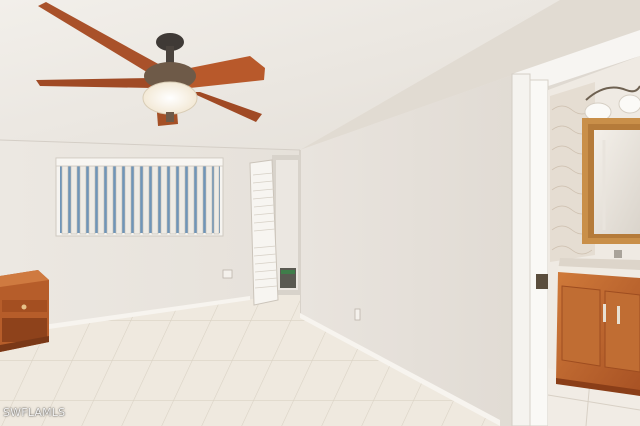 The image size is (640, 426). I want to click on wall-outlet, so click(227, 274).